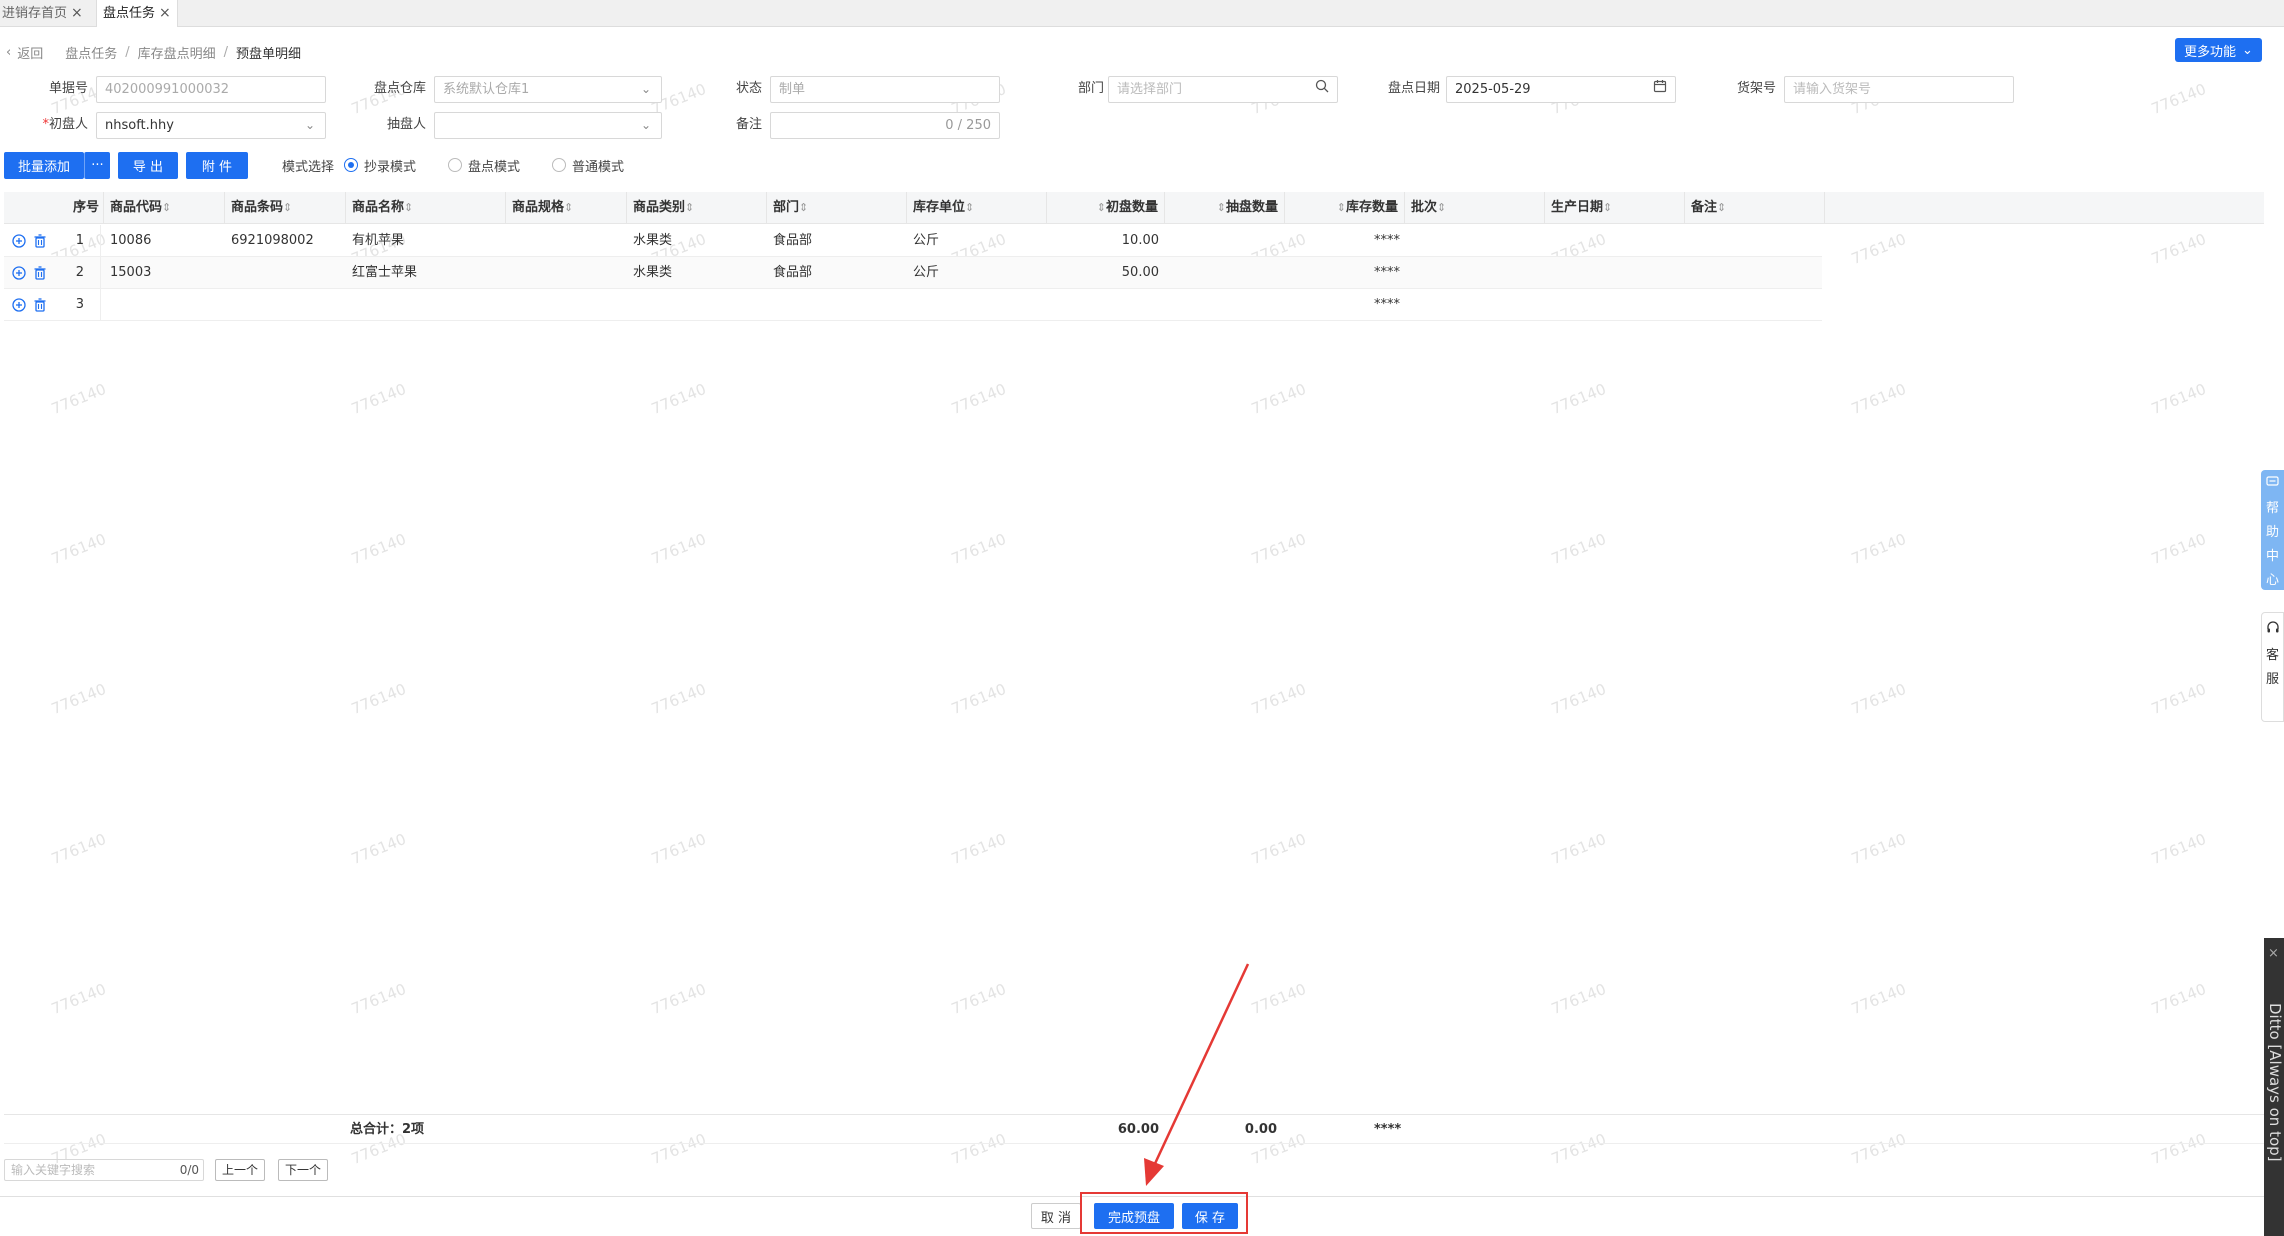  What do you see at coordinates (44, 305) in the screenshot?
I see `cell-seq: 3` at bounding box center [44, 305].